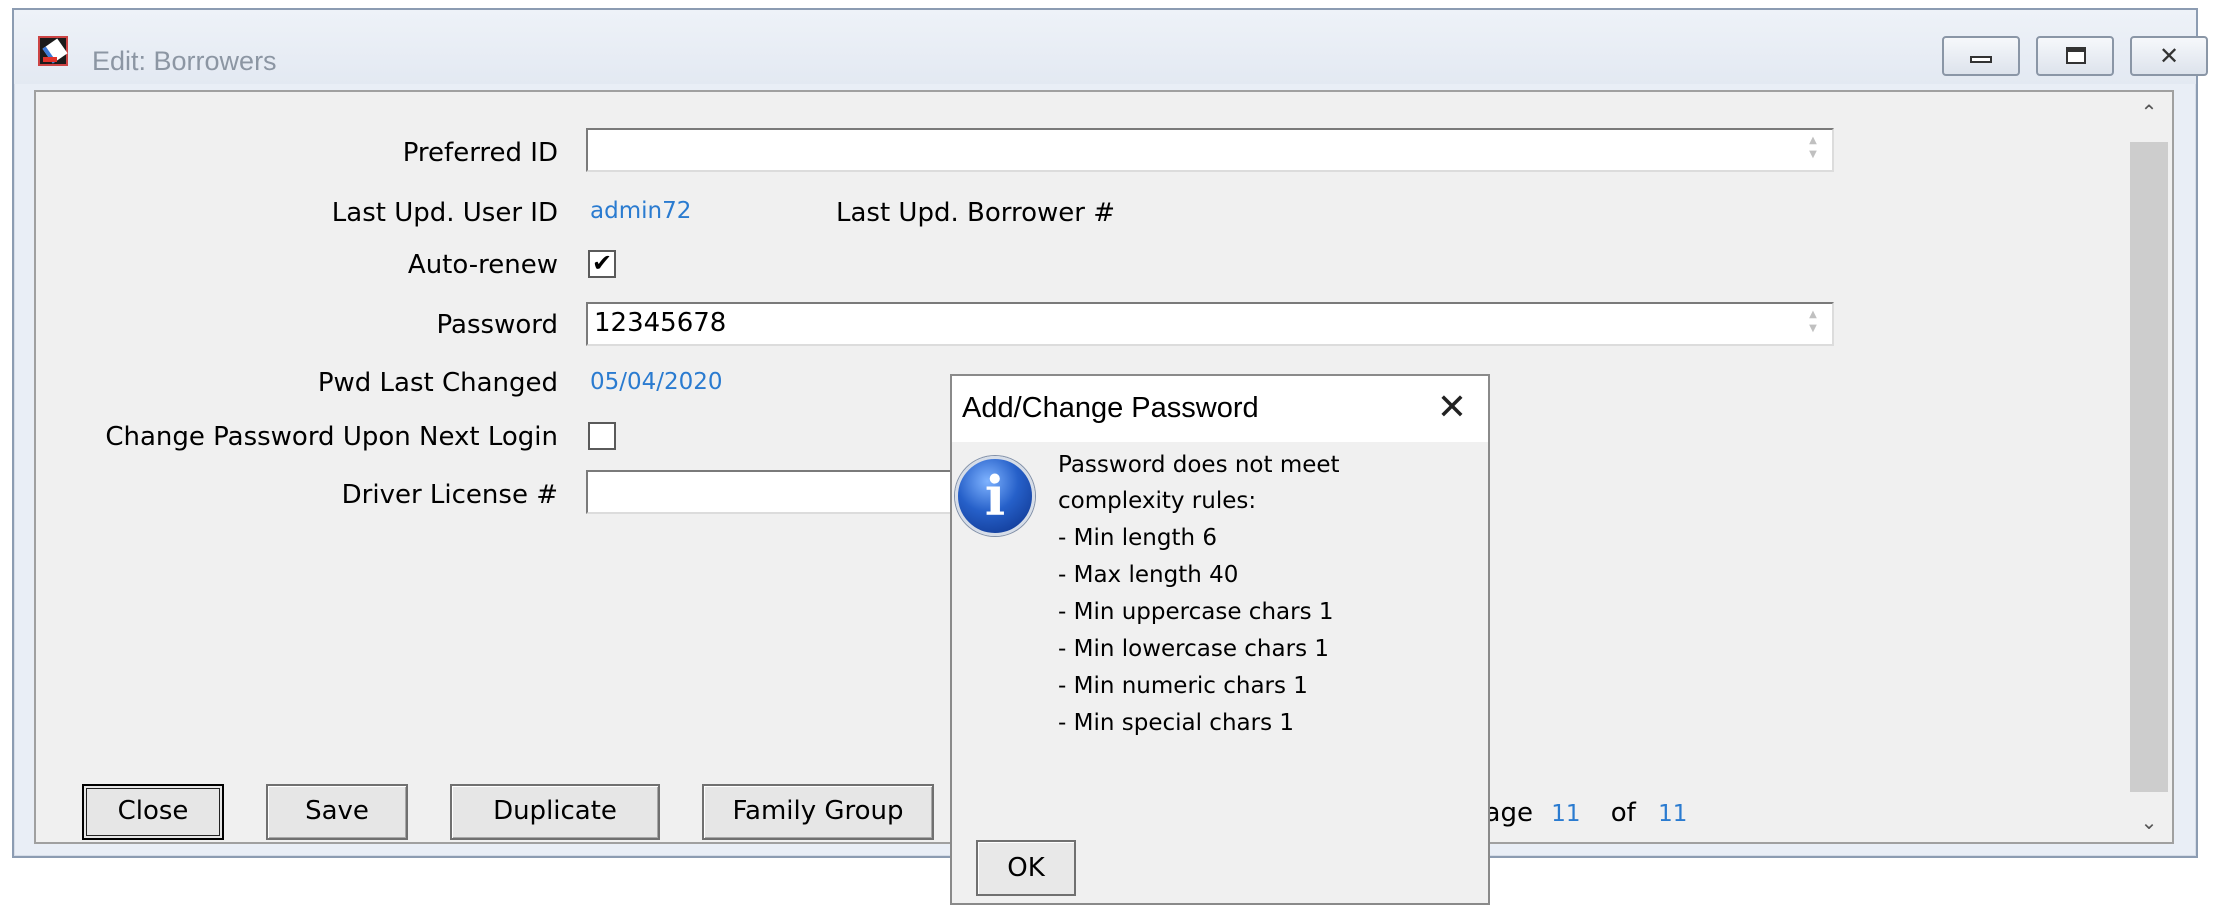 The height and width of the screenshot is (905, 2229). I want to click on dialog-message-line: complexity rules:, so click(1157, 501).